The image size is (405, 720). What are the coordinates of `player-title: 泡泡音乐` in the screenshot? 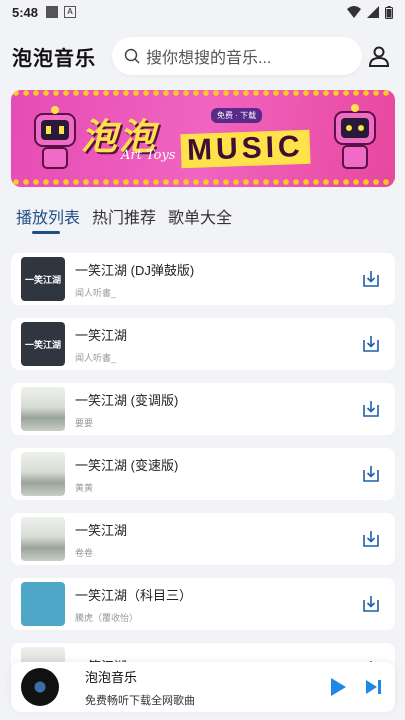 It's located at (111, 677).